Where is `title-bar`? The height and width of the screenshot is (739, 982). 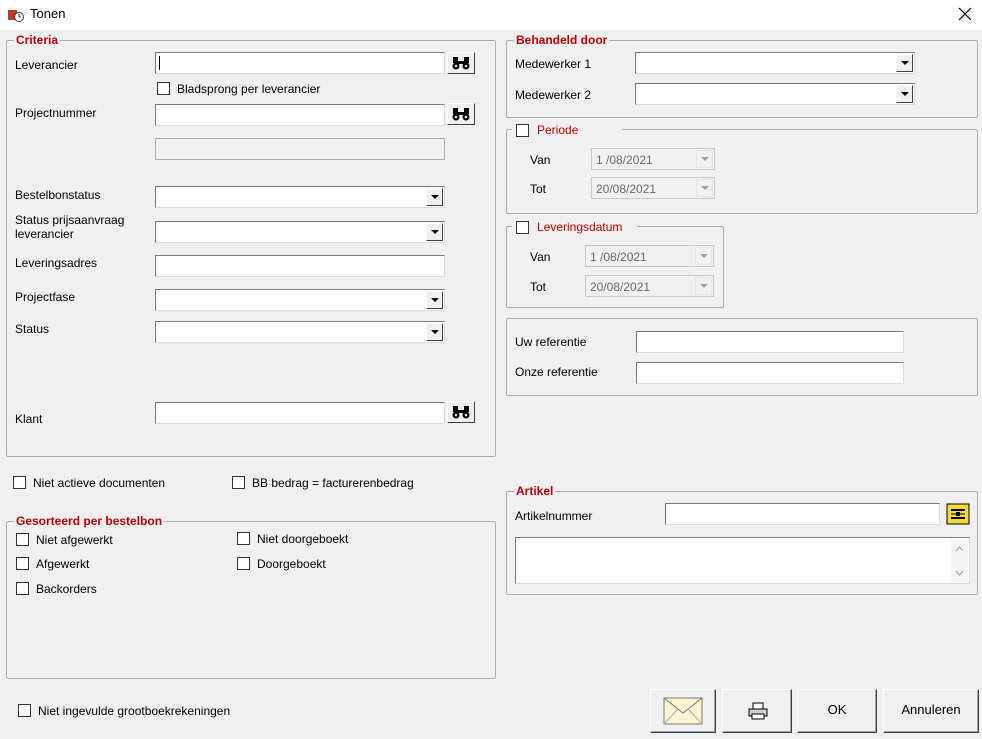
title-bar is located at coordinates (491, 15).